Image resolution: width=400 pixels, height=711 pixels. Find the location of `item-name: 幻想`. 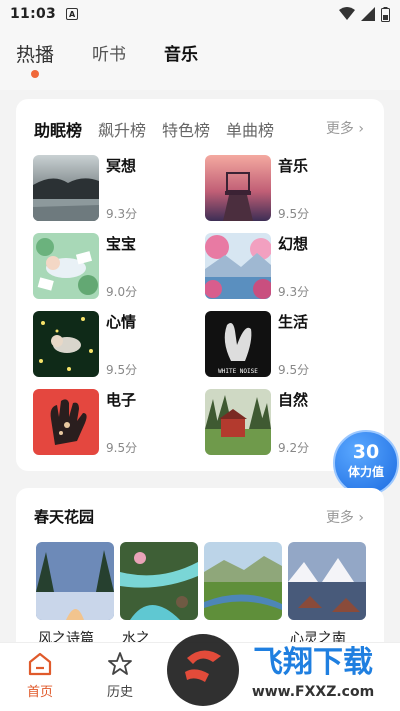

item-name: 幻想 is located at coordinates (293, 244).